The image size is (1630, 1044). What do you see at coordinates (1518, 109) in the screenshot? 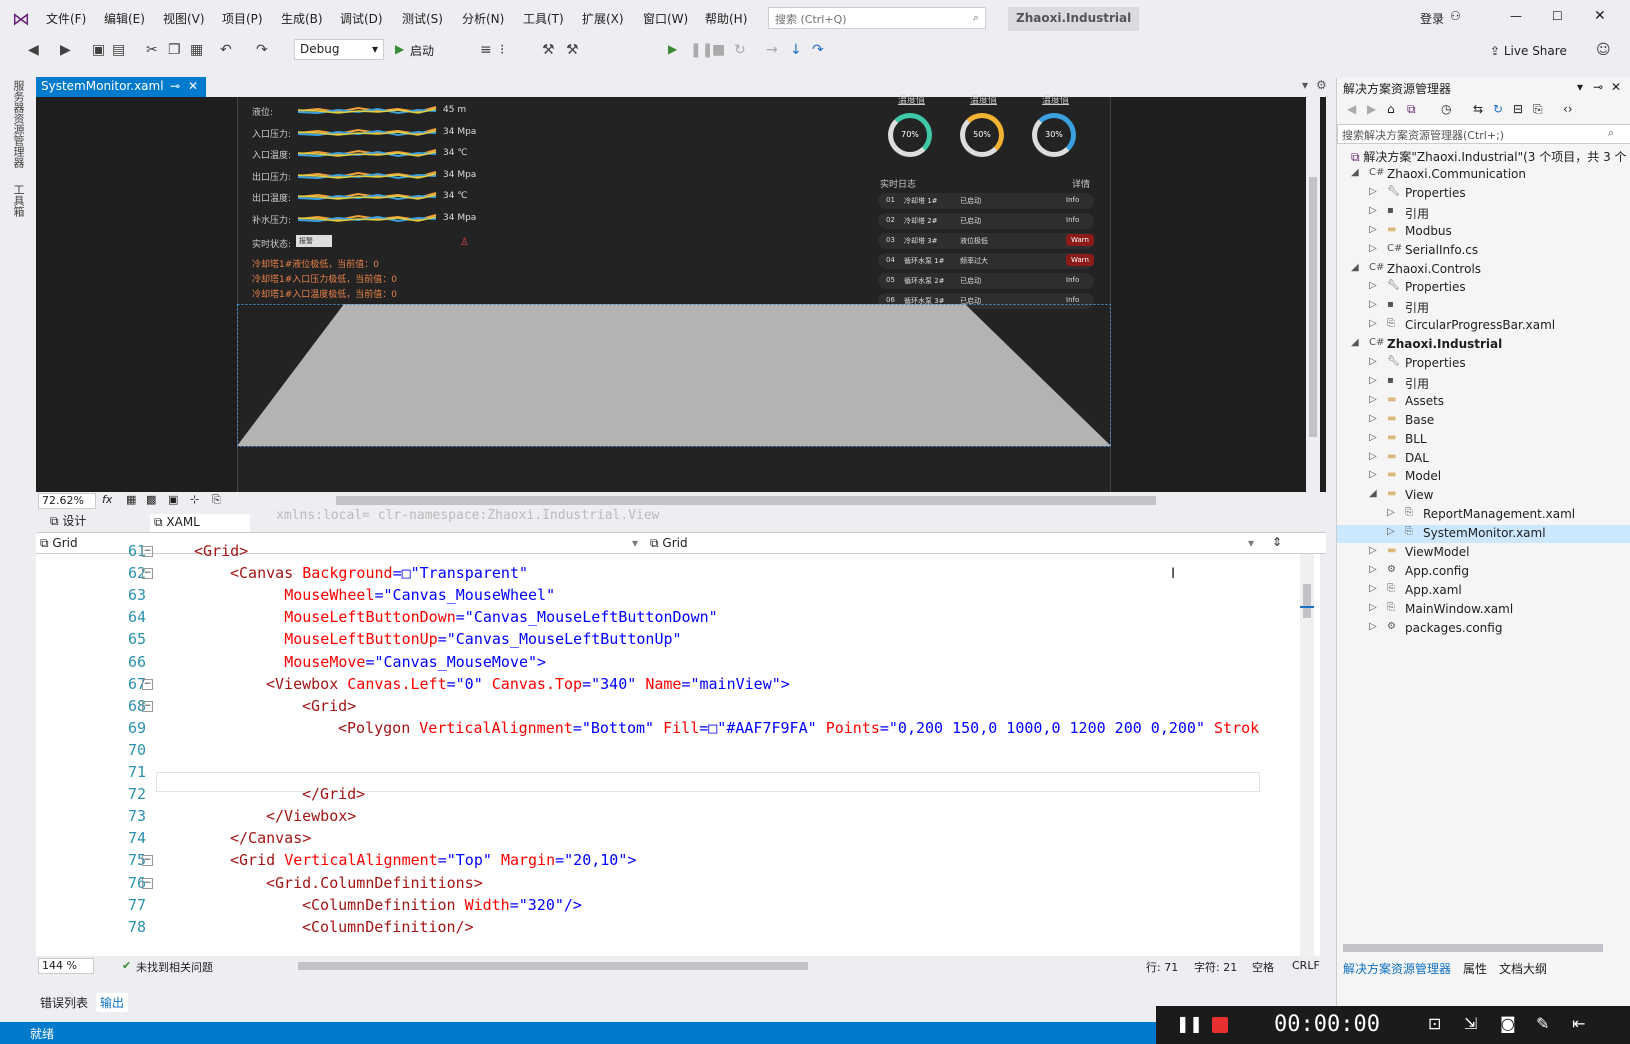
I see `collapse-icon: ⊟` at bounding box center [1518, 109].